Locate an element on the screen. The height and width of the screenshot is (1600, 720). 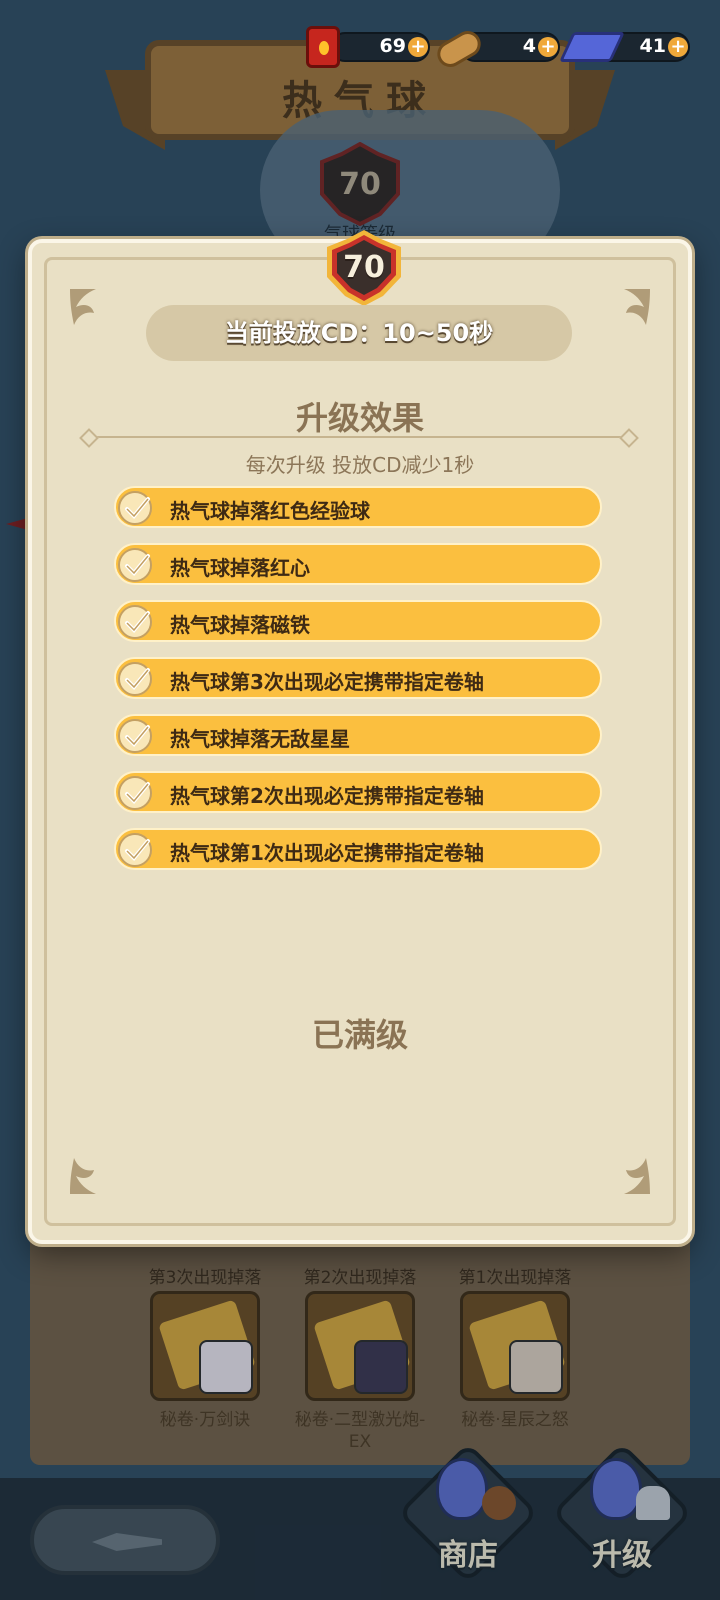
back-arrow-icon is located at coordinates (127, 1542).